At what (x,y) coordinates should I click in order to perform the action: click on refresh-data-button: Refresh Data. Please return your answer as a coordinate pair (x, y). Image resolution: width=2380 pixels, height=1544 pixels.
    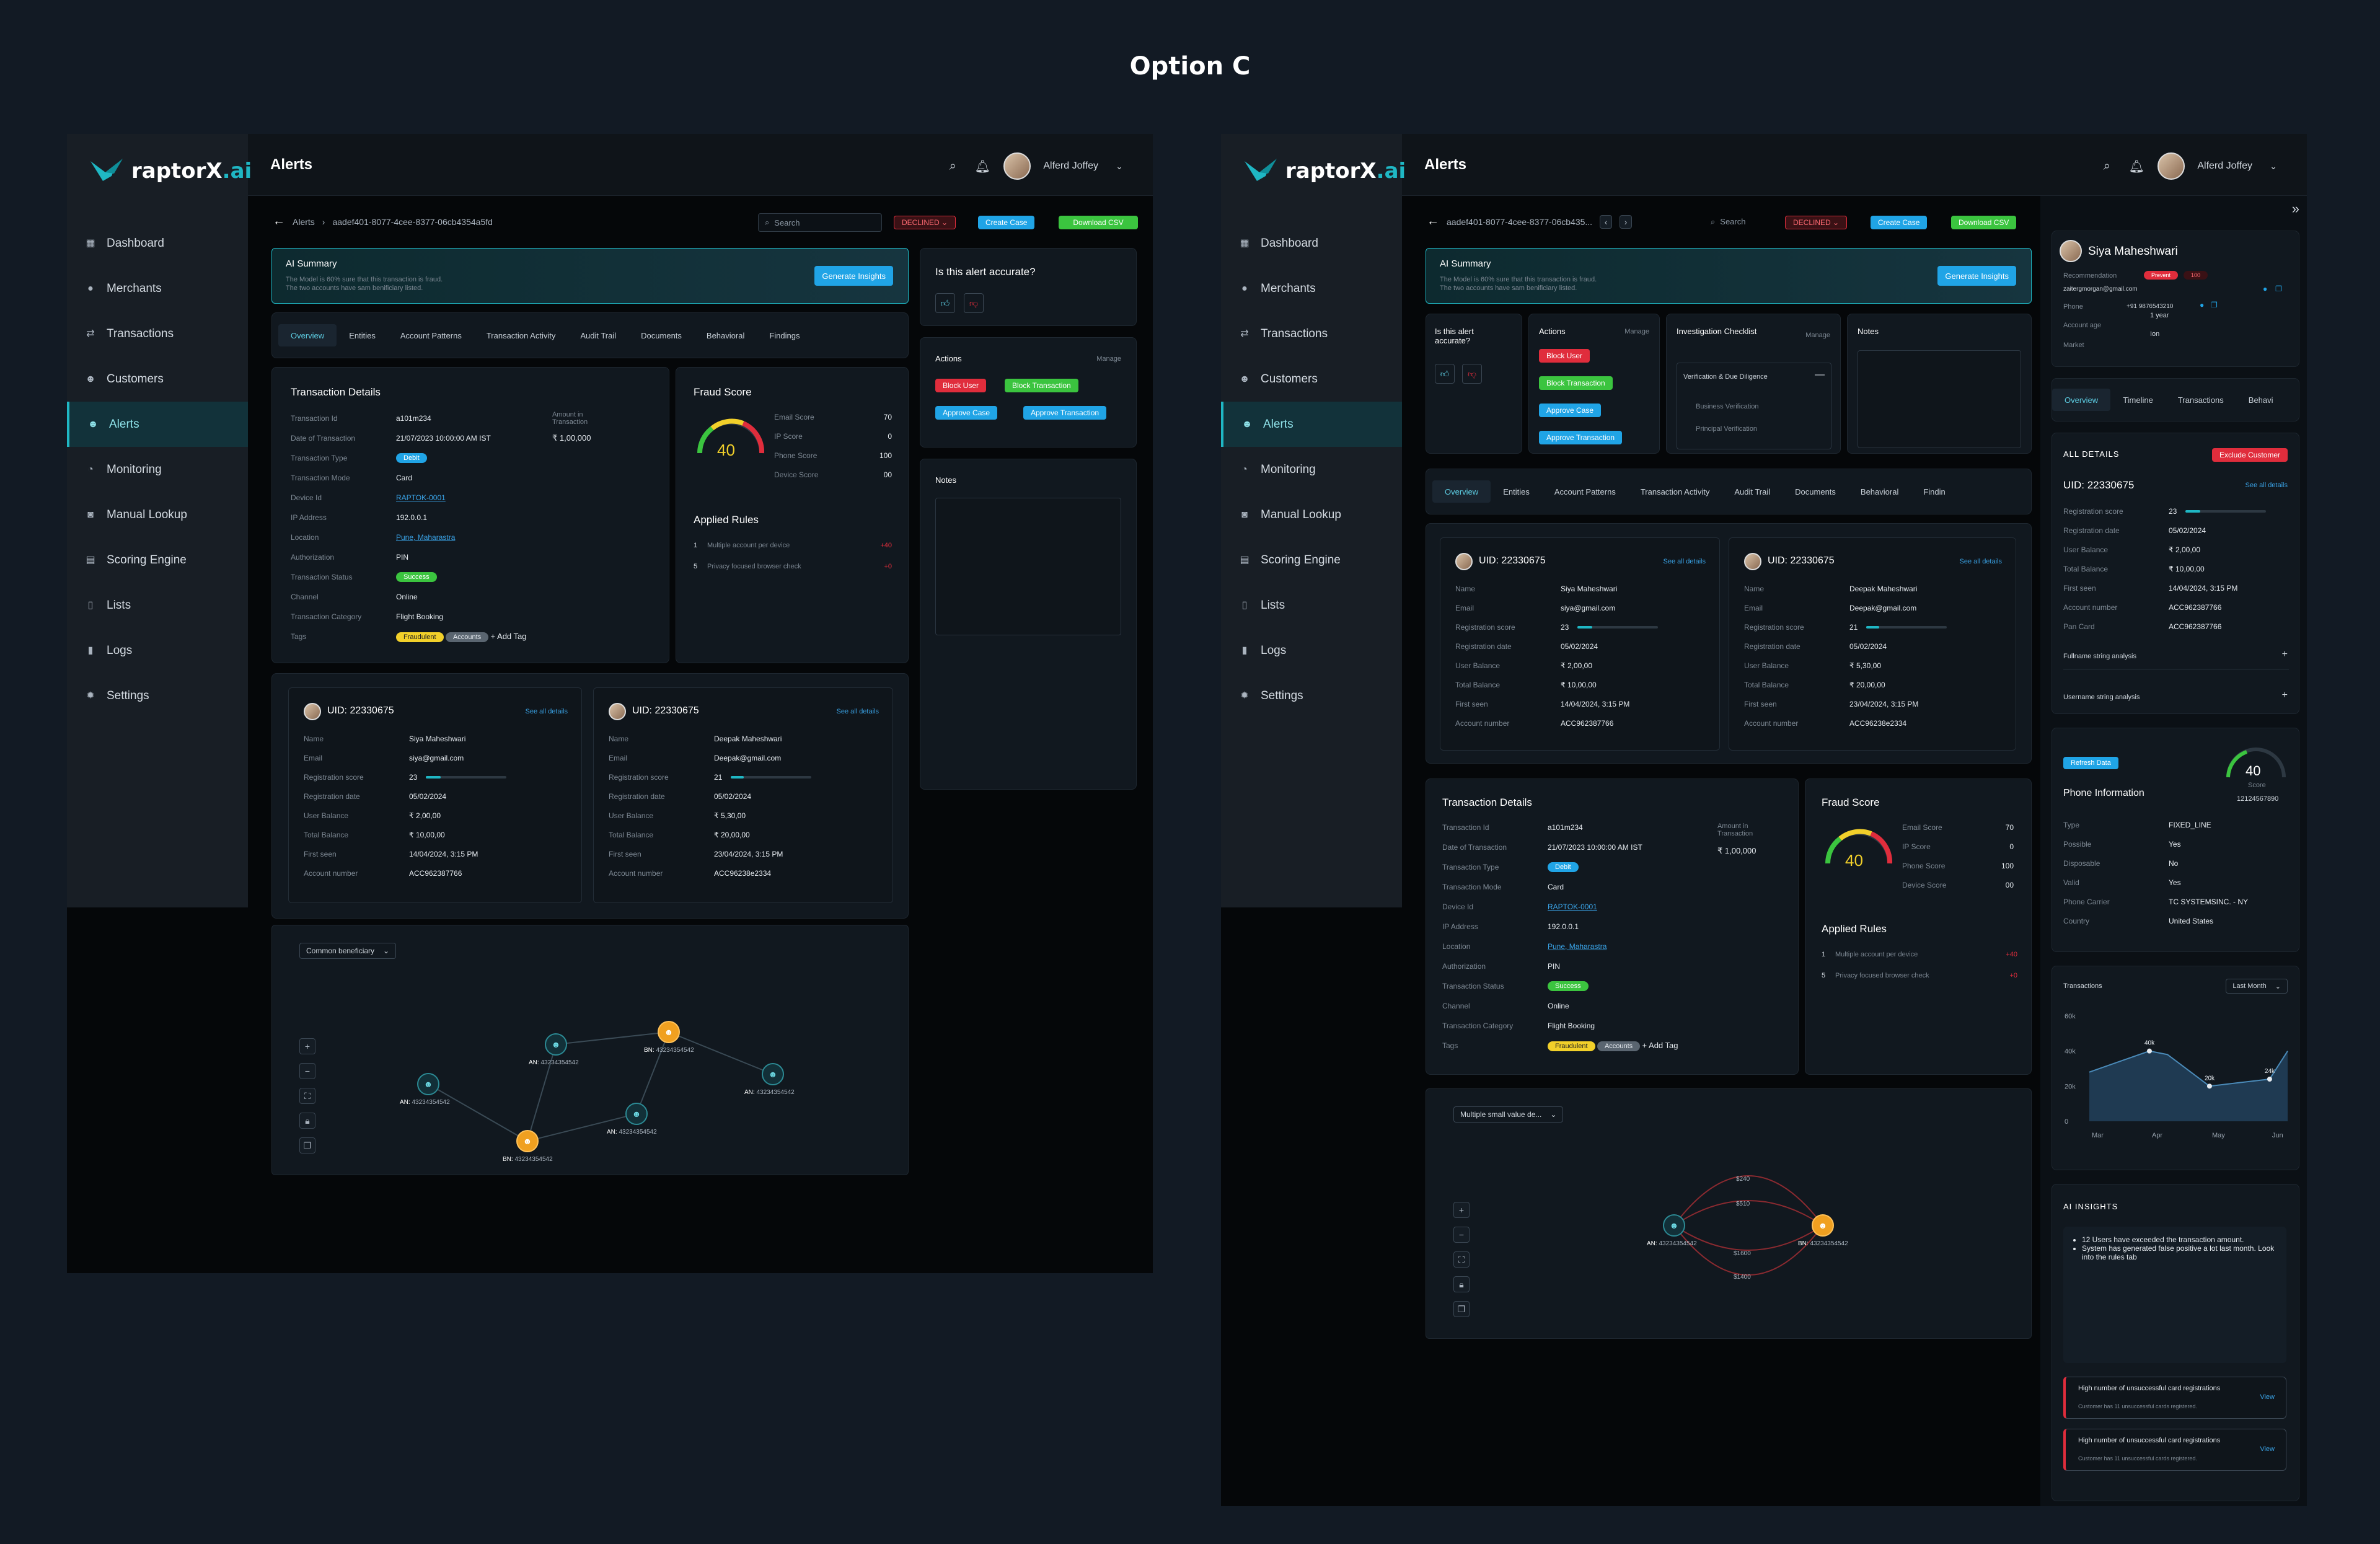
    Looking at the image, I should click on (2090, 763).